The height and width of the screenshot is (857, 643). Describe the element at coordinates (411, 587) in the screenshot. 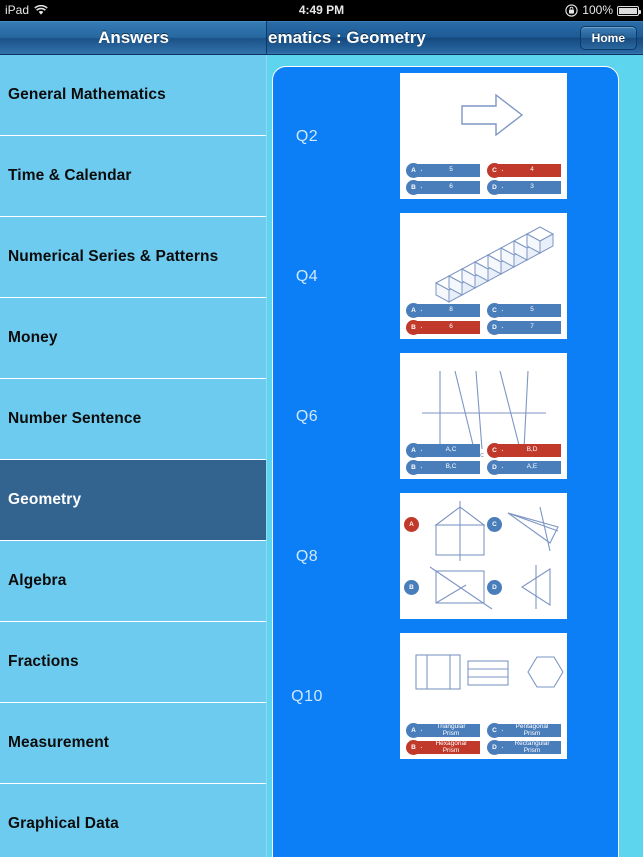

I see `answer-letter-badge-b: B` at that location.